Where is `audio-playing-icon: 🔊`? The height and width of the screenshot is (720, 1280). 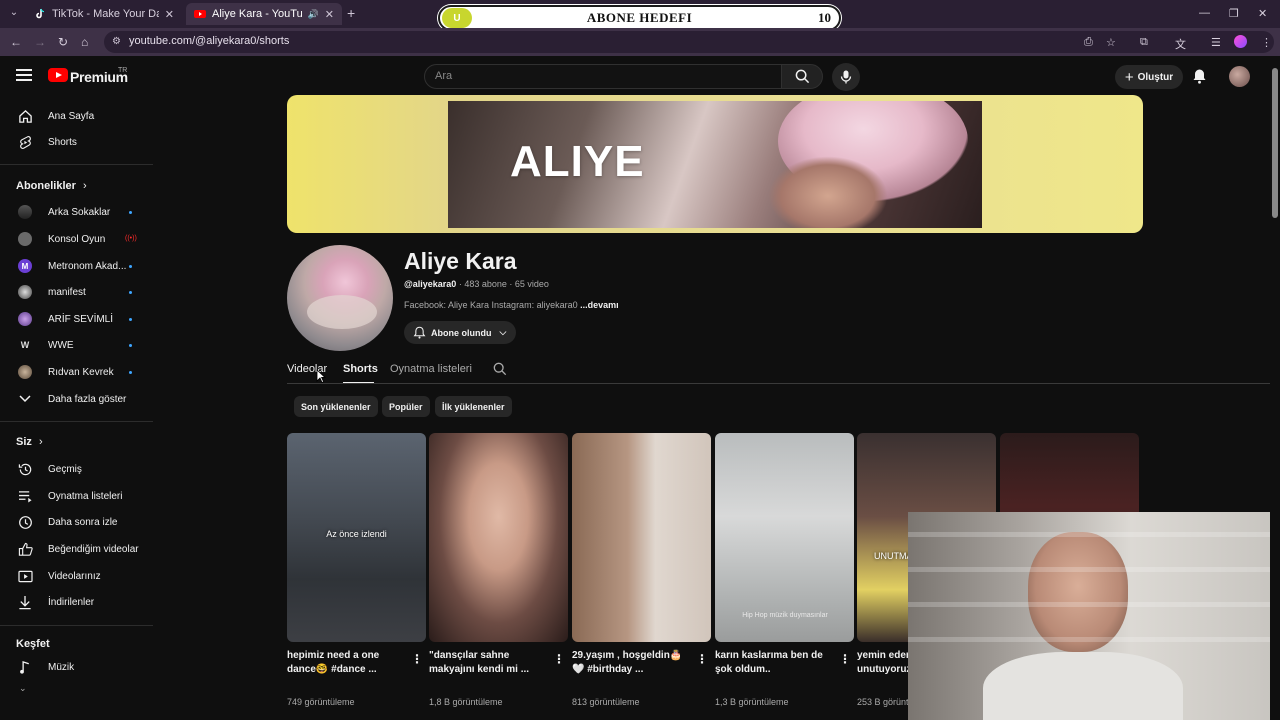
audio-playing-icon: 🔊 is located at coordinates (313, 14).